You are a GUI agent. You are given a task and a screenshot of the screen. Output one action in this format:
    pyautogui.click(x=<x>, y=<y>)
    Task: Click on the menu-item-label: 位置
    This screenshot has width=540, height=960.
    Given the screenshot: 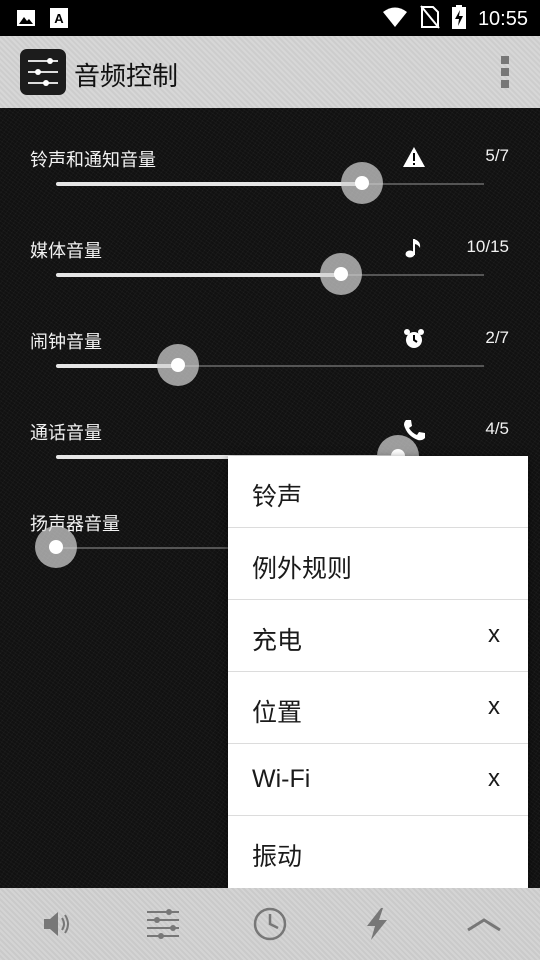 What is the action you would take?
    pyautogui.click(x=277, y=713)
    